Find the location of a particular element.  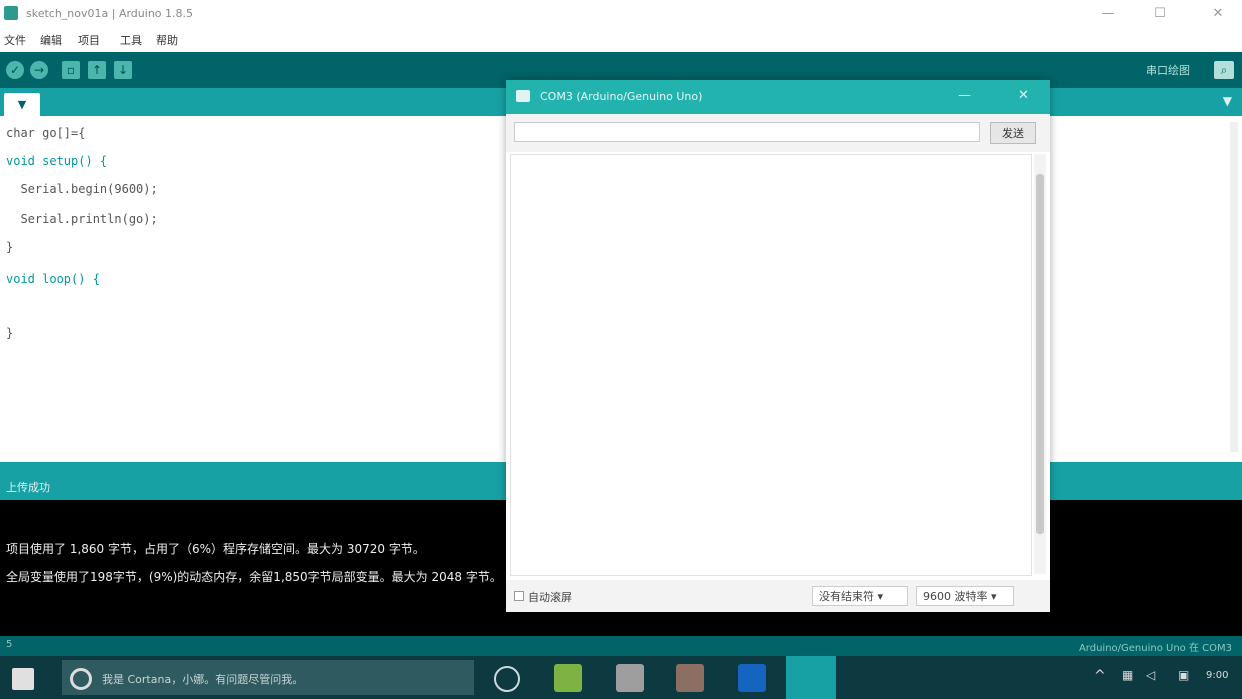

send-row: 发送 is located at coordinates (778, 133).